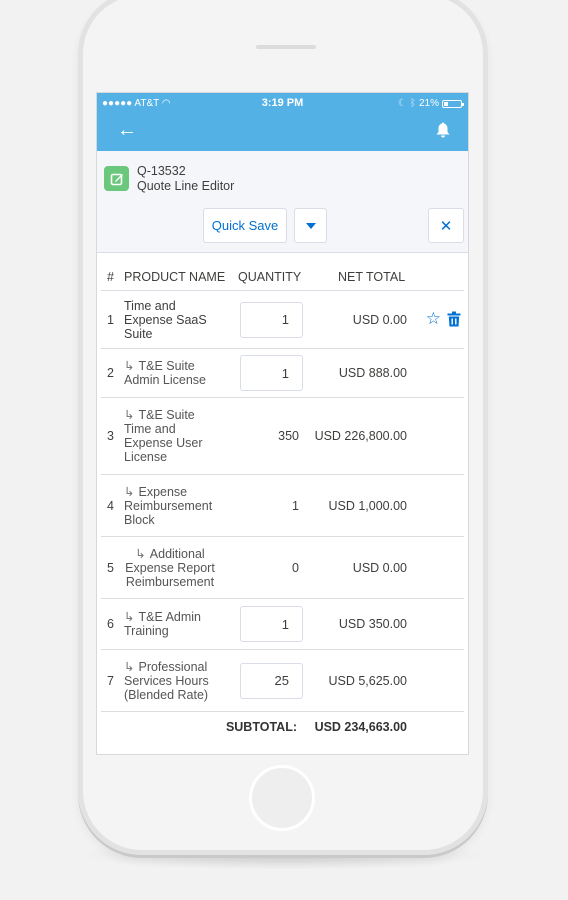  What do you see at coordinates (110, 680) in the screenshot?
I see `row-number: 7` at bounding box center [110, 680].